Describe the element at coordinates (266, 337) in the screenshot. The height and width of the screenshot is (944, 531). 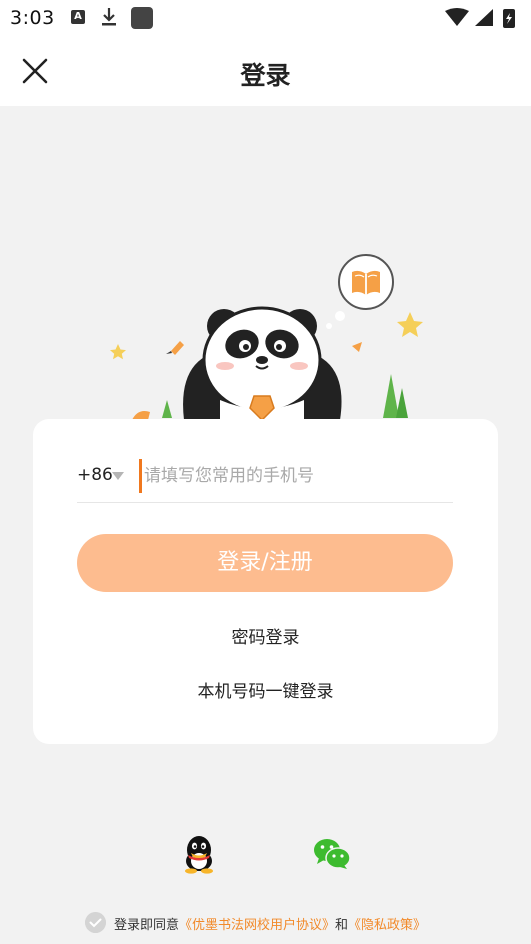
I see `panda-mascot-illustration` at that location.